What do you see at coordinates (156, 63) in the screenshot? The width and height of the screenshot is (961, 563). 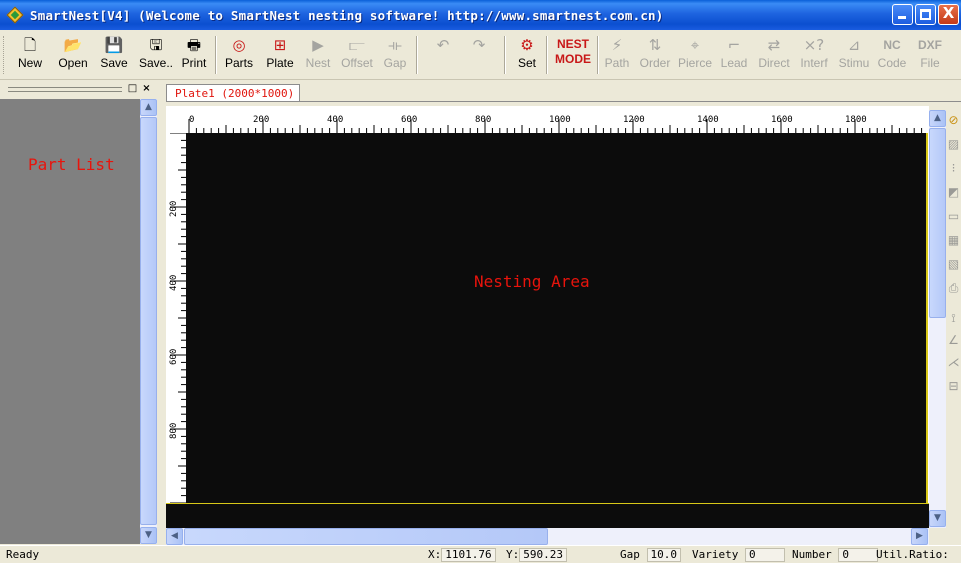 I see `save-as-label: Save..` at bounding box center [156, 63].